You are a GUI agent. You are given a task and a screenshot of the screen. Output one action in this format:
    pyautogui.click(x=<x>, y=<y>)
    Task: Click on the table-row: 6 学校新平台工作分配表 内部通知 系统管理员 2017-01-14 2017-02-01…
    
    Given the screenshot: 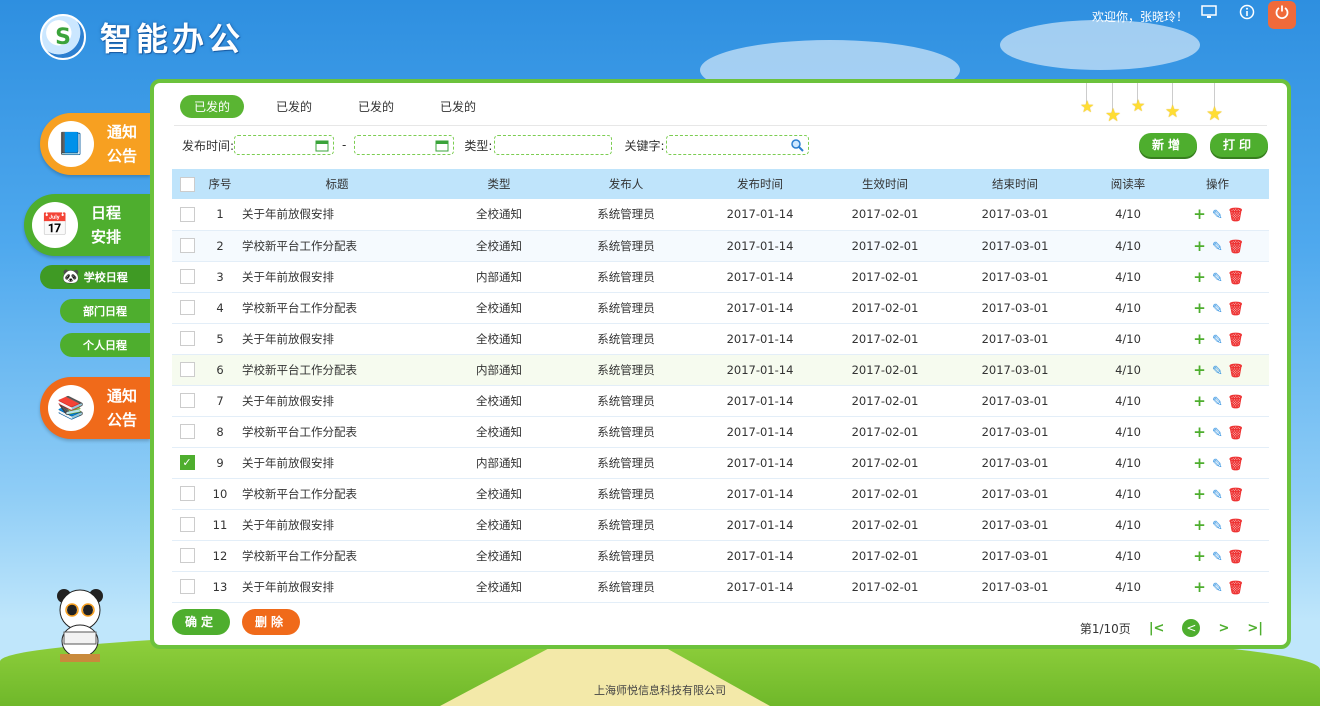 What is the action you would take?
    pyautogui.click(x=720, y=370)
    